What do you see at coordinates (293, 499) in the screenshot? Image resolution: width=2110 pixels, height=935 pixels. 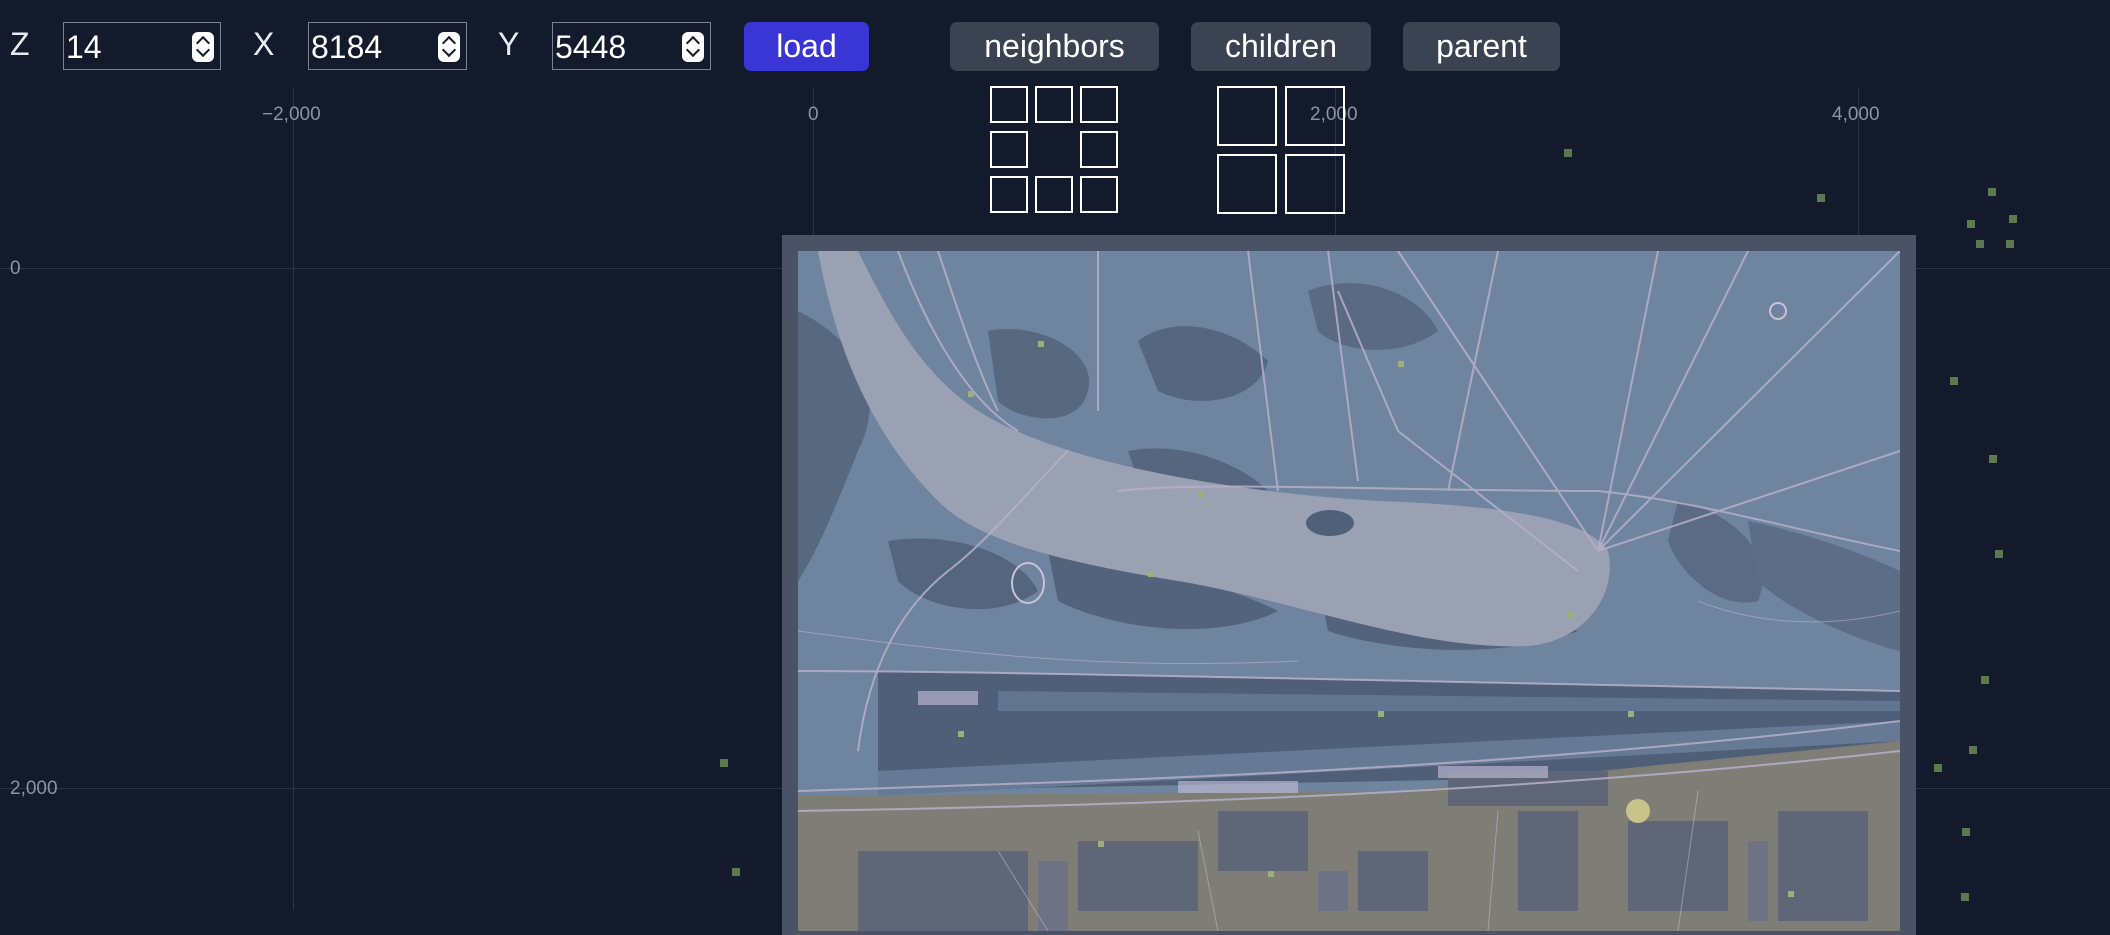 I see `grid-line-x-neg2000` at bounding box center [293, 499].